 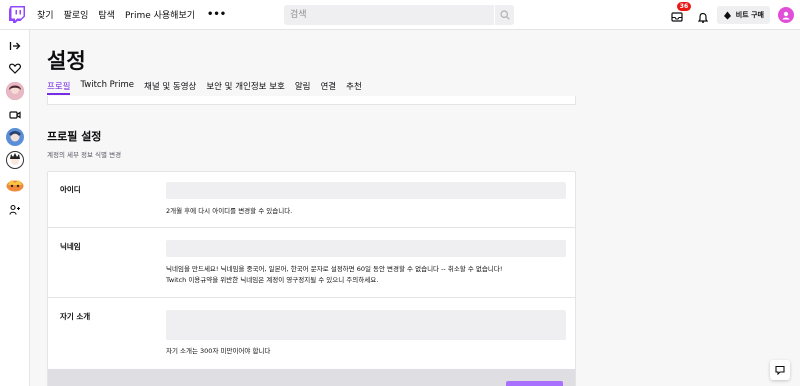 What do you see at coordinates (534, 383) in the screenshot?
I see `save-changes-button` at bounding box center [534, 383].